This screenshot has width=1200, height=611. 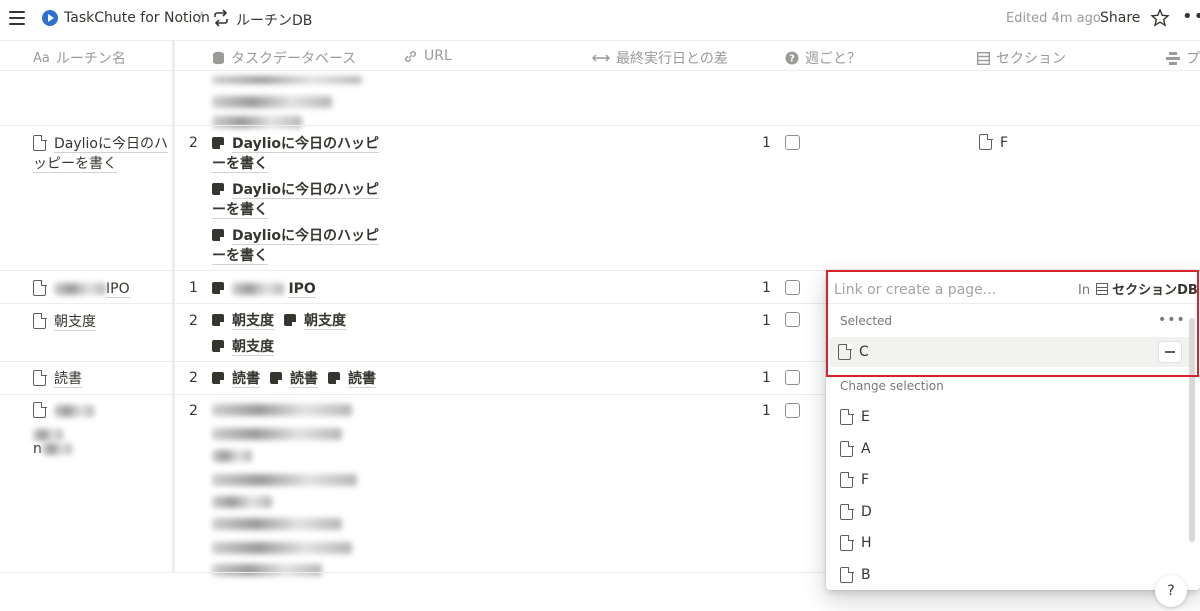 What do you see at coordinates (1191, 16) in the screenshot?
I see `more-options-button: •••` at bounding box center [1191, 16].